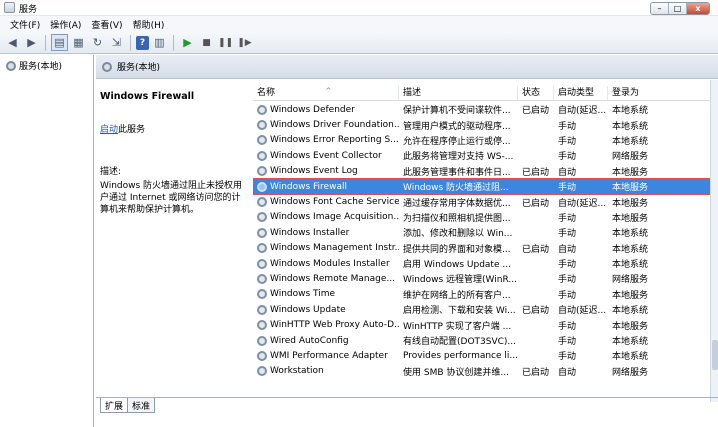 The height and width of the screenshot is (427, 718). I want to click on tab-standard: 标准, so click(141, 405).